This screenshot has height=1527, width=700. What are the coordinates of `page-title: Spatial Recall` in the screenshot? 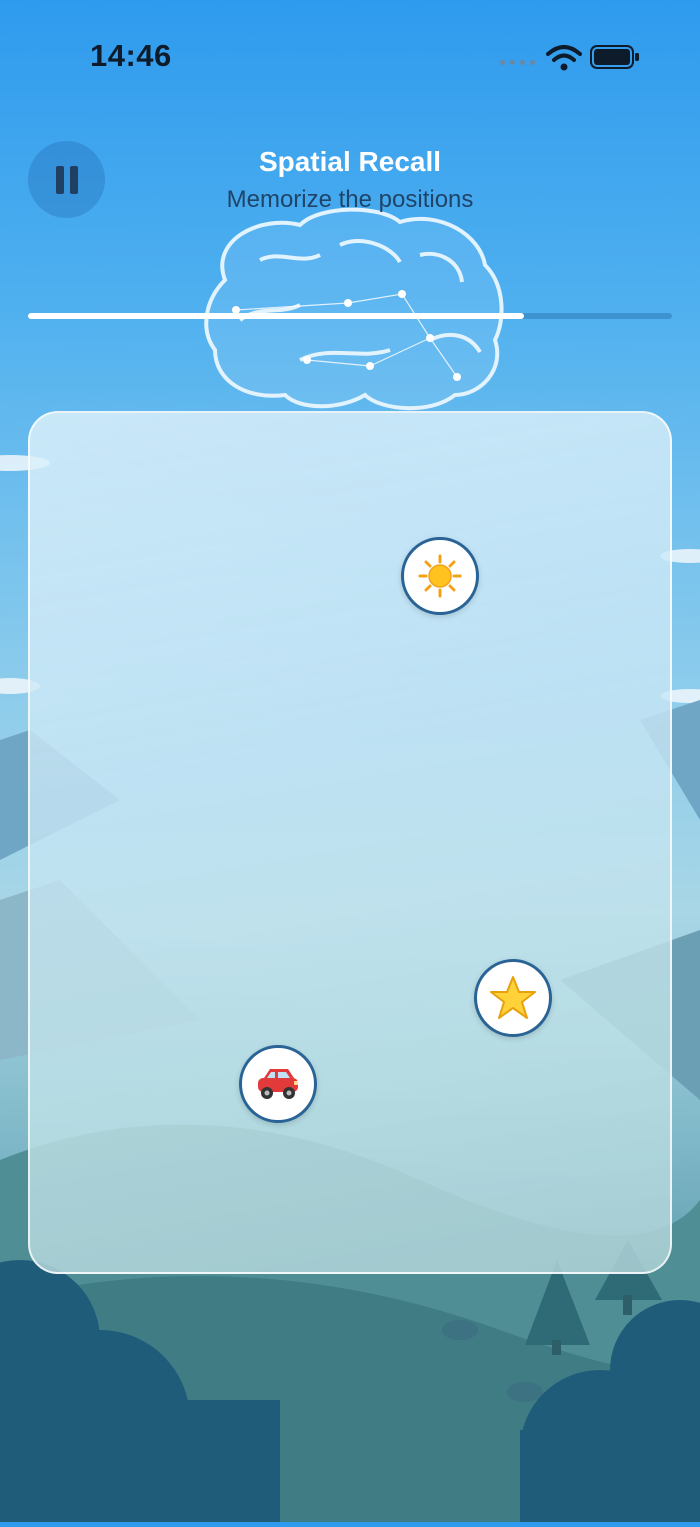 It's located at (350, 161).